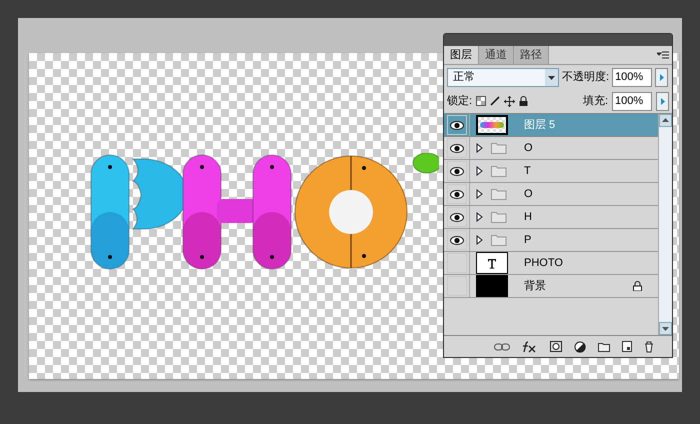 Image resolution: width=700 pixels, height=424 pixels. I want to click on link-icon, so click(502, 346).